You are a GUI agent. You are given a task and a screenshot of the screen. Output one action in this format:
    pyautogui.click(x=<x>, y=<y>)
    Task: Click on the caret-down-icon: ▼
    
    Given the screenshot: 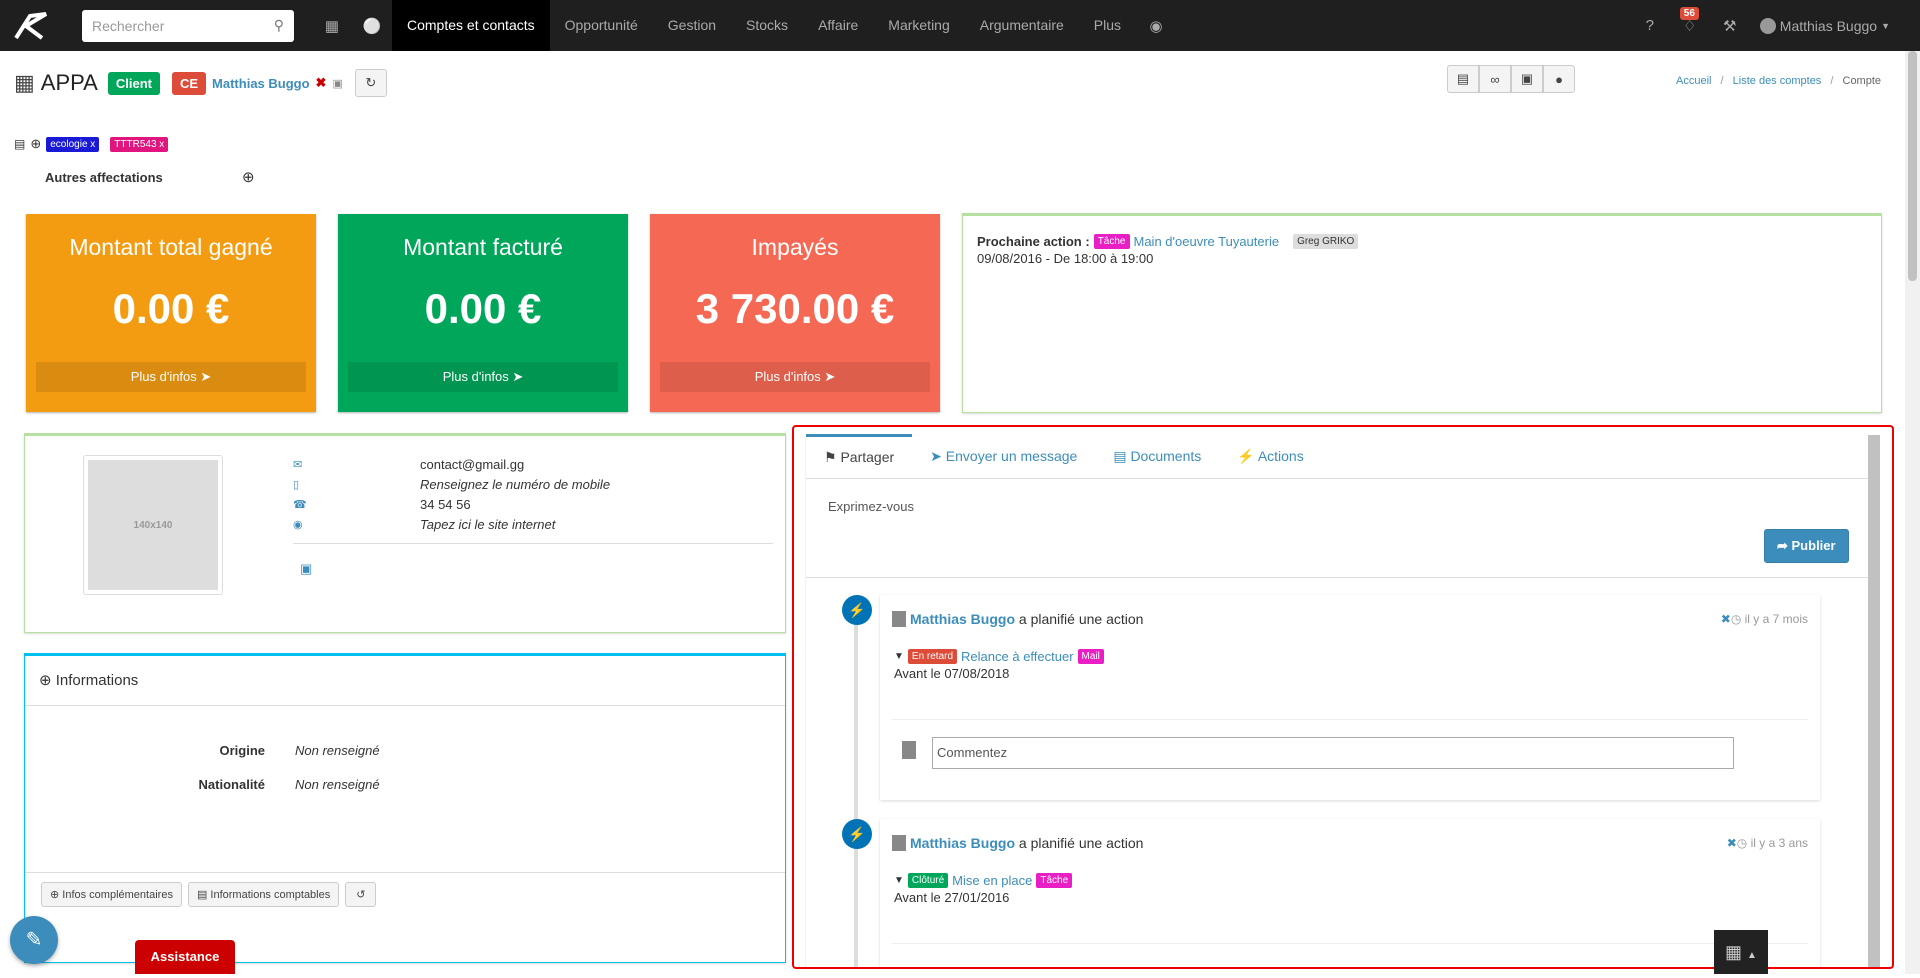 What is the action you would take?
    pyautogui.click(x=1885, y=25)
    